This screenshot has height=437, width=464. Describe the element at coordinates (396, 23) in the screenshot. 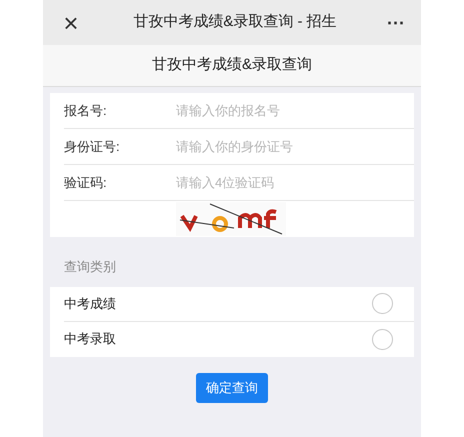

I see `more-button: ···` at that location.